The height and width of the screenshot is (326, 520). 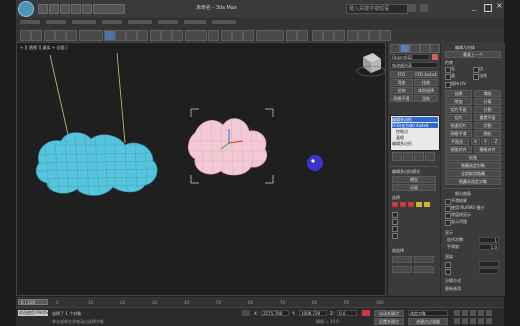 What do you see at coordinates (406, 172) in the screenshot?
I see `edit-poly-mode-header: 编辑多边形模式` at bounding box center [406, 172].